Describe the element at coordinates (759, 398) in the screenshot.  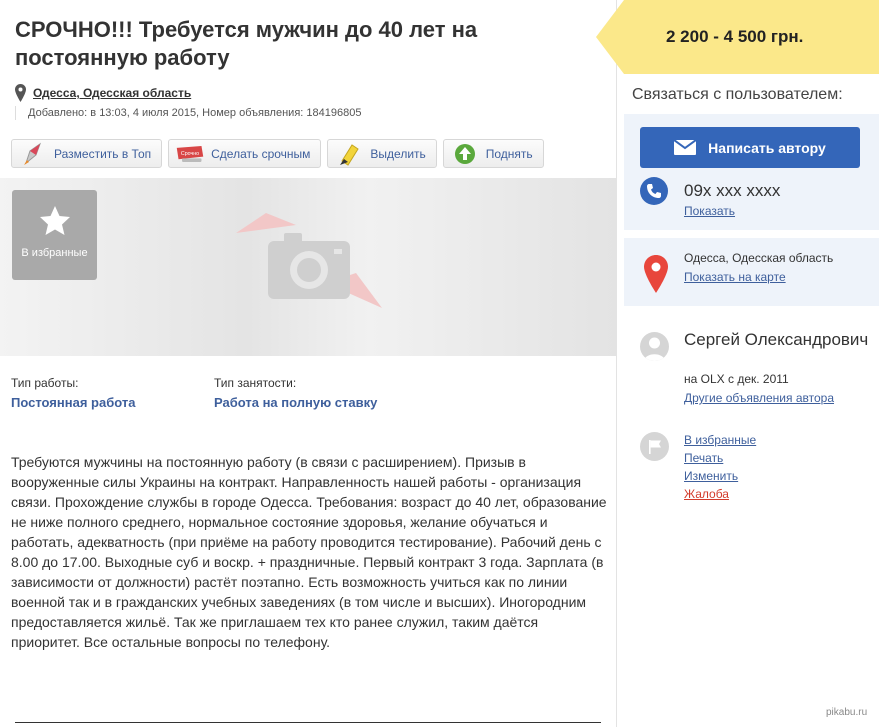
I see `other-ads-link: Другие объявления автора` at that location.